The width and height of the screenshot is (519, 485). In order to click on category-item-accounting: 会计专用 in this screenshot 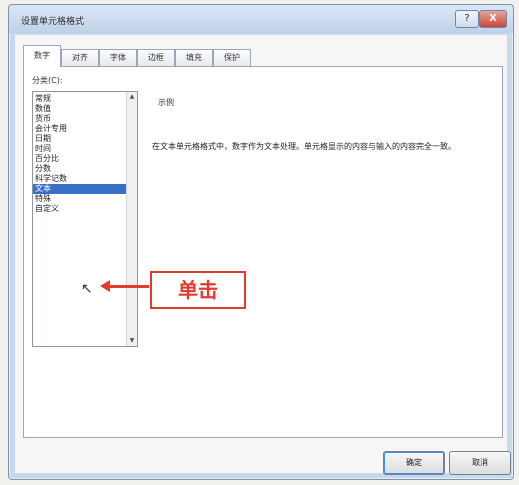, I will do `click(80, 129)`.